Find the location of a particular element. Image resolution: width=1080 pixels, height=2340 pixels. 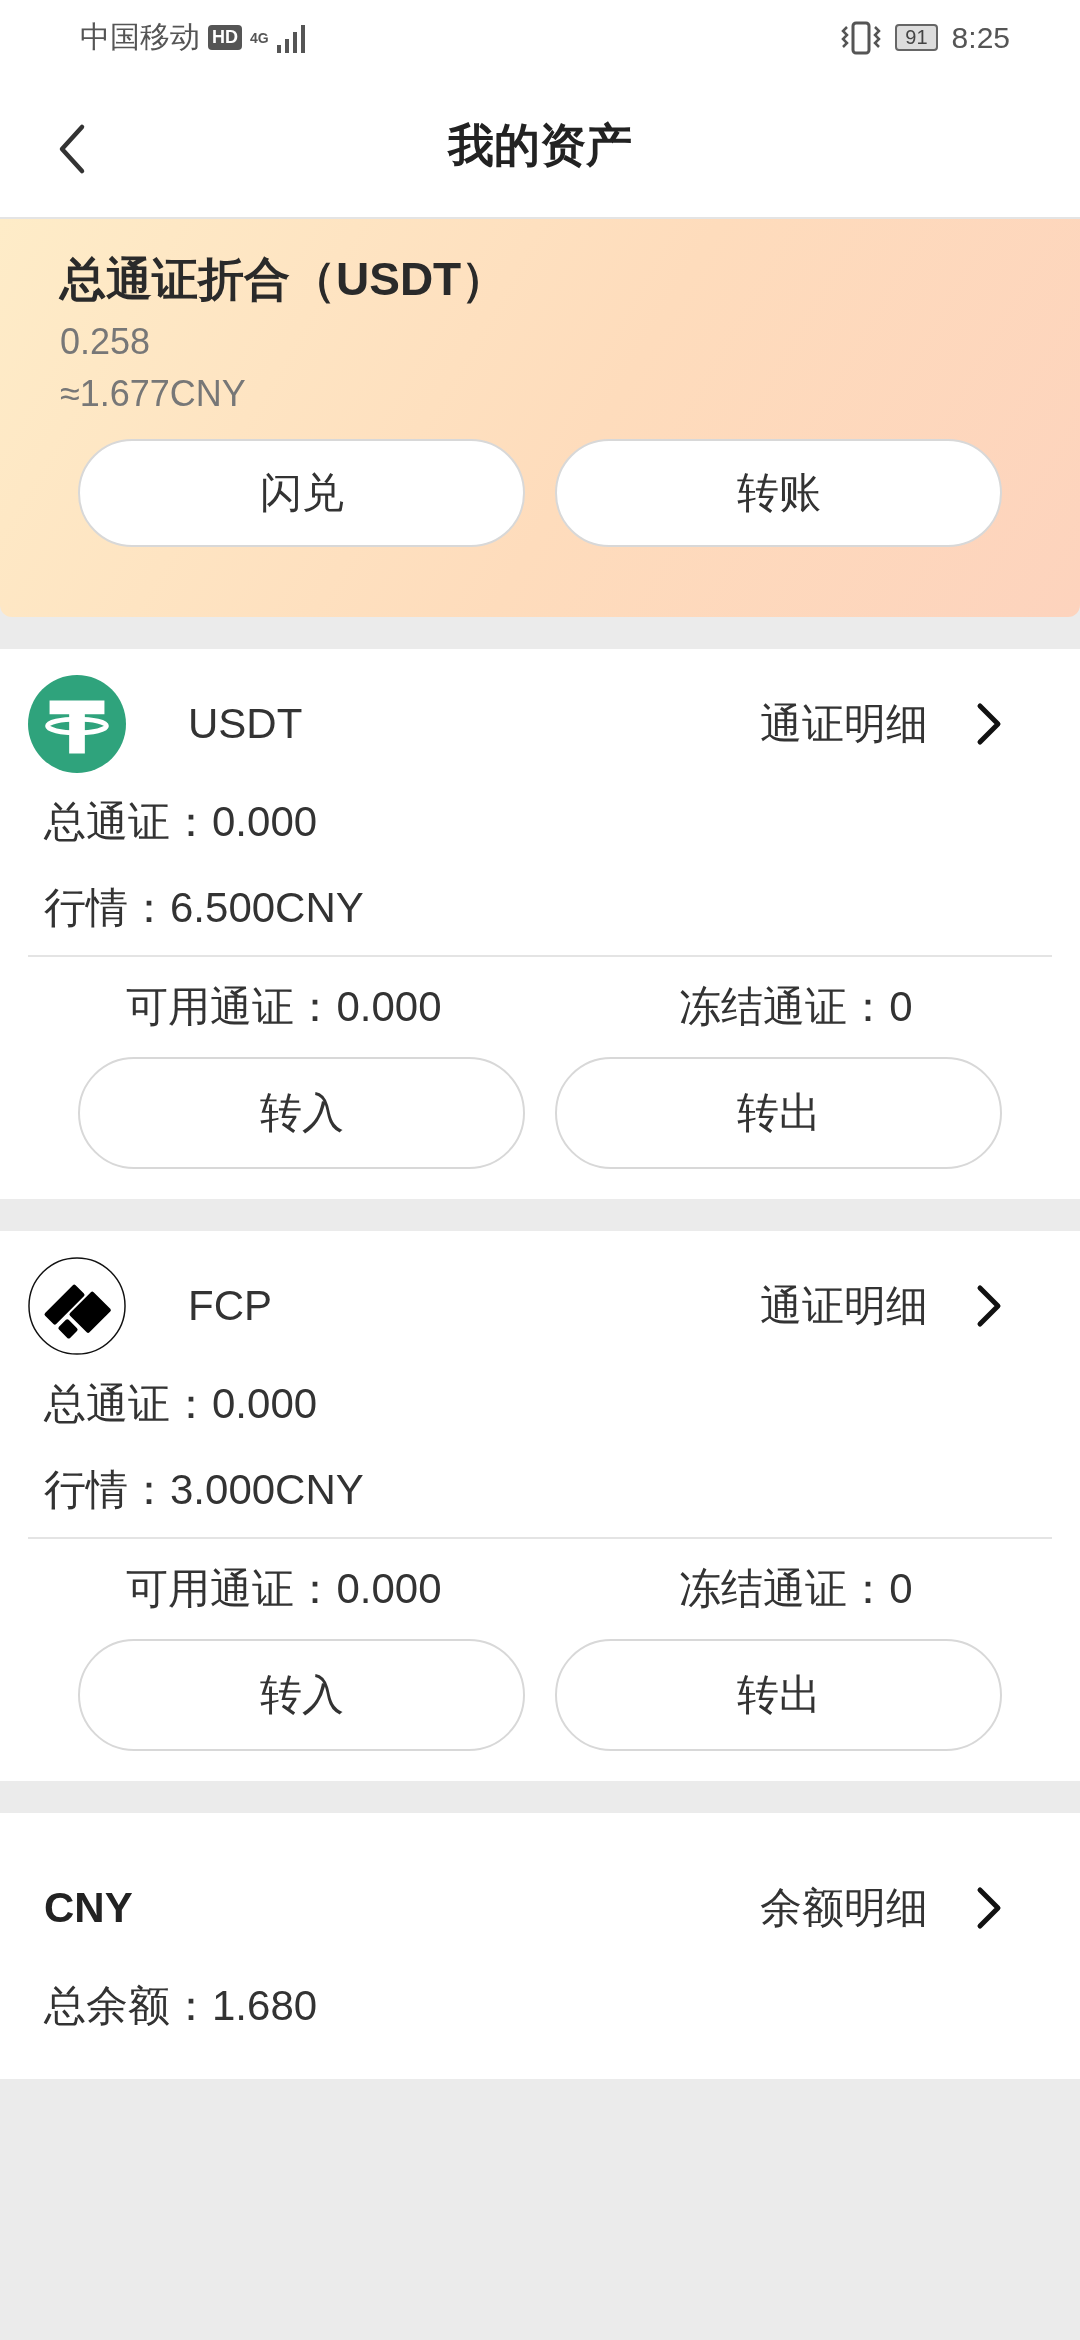

total-amount: 0.258 is located at coordinates (106, 342).